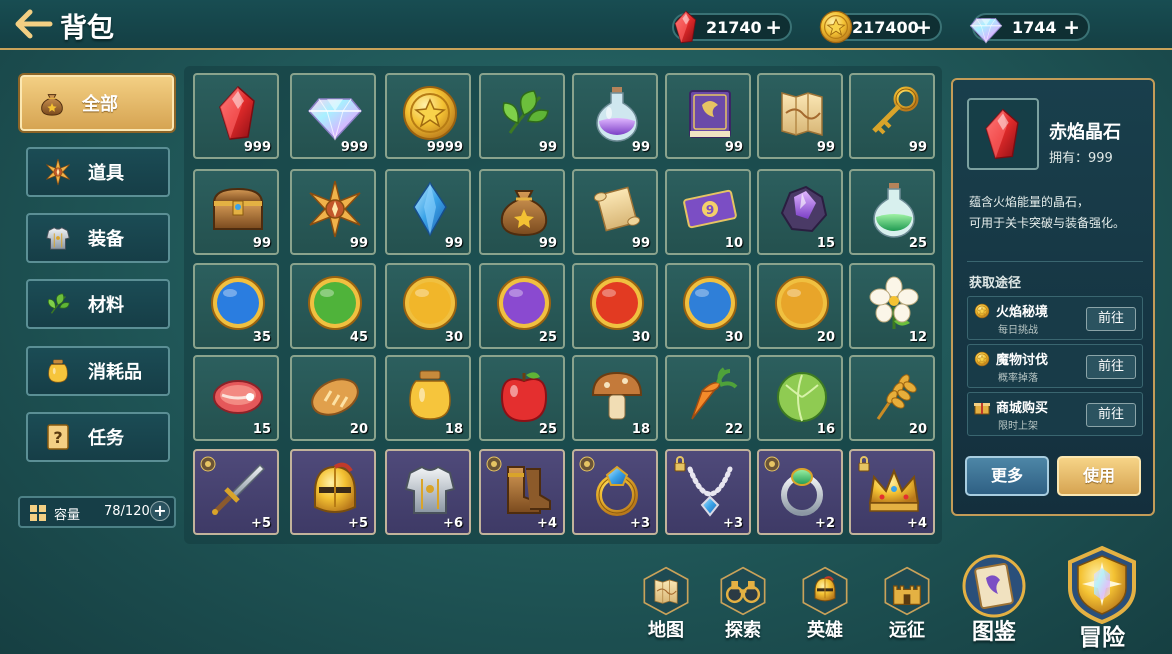  I want to click on item-description-line-1: 蕴含火焰能量的晶石，, so click(1029, 202).